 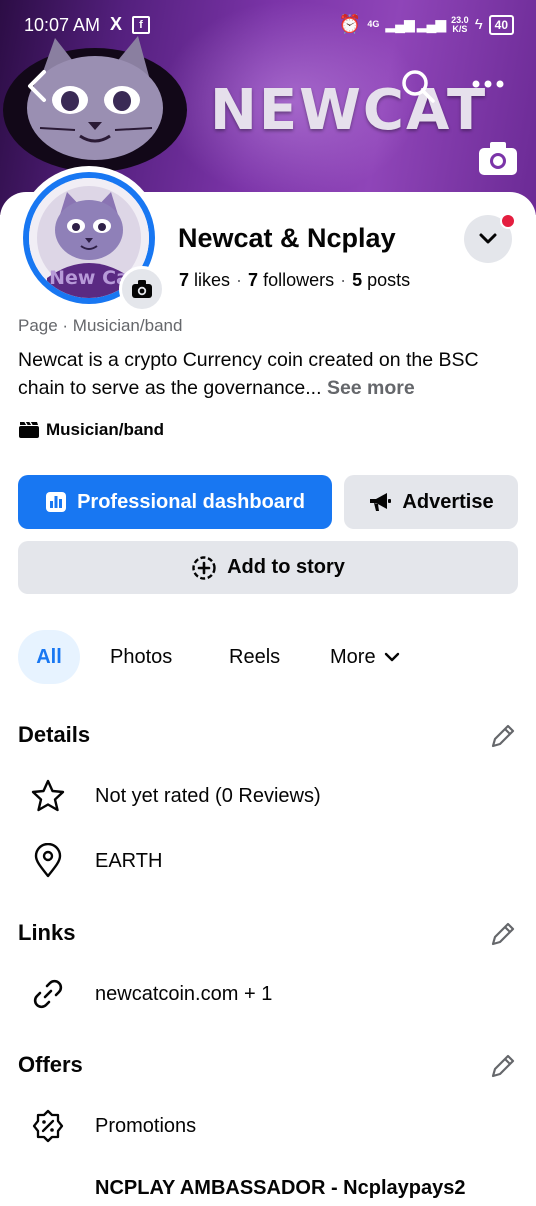 What do you see at coordinates (280, 1187) in the screenshot?
I see `promotion-item-name: NCPLAY AMBASSADOR - Ncplaypays2` at bounding box center [280, 1187].